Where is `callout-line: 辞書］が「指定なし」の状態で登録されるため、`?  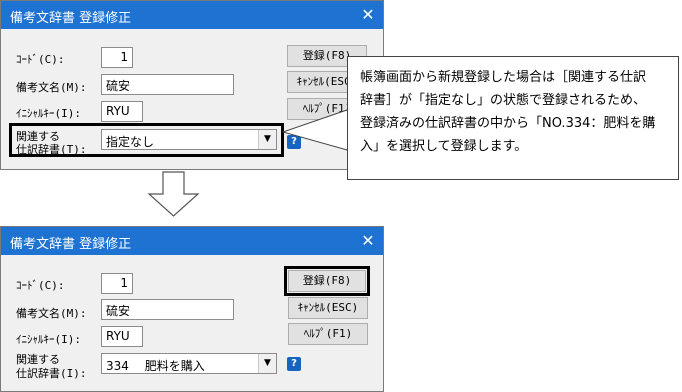
callout-line: 辞書］が「指定なし」の状態で登録されるため、 is located at coordinates (503, 100).